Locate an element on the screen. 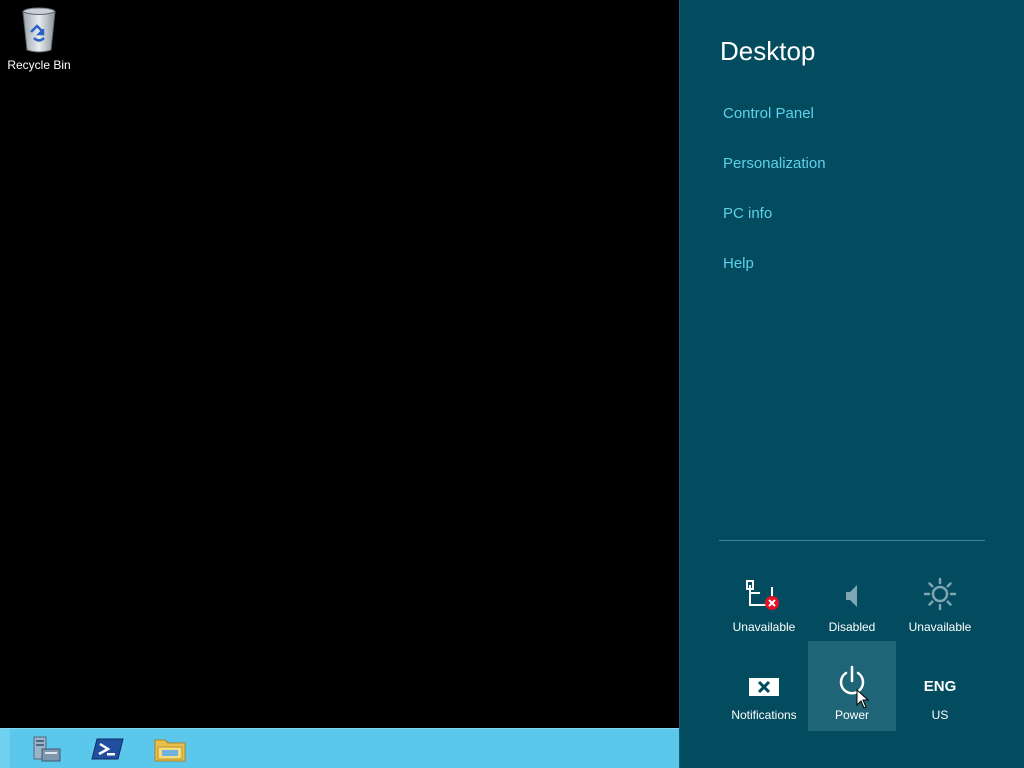  brightness-tile: Unavailable is located at coordinates (940, 598).